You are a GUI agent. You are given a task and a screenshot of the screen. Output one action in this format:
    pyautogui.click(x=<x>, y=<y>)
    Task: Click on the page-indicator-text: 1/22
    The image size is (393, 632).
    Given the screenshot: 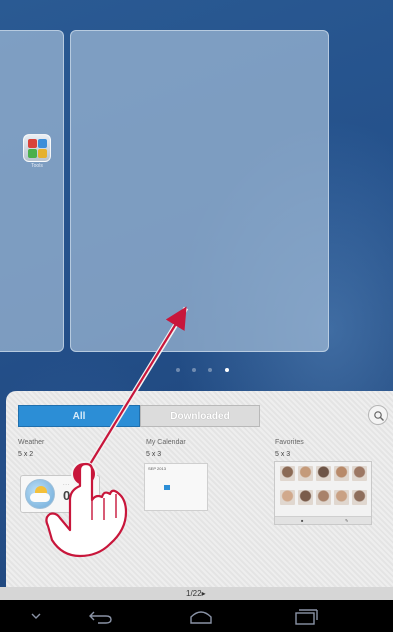 What is the action you would take?
    pyautogui.click(x=194, y=593)
    